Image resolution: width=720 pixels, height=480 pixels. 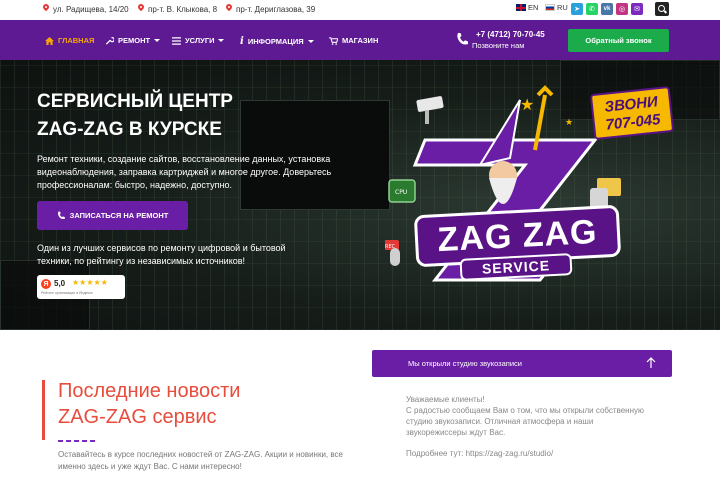 I want to click on info-icon: i, so click(x=242, y=41).